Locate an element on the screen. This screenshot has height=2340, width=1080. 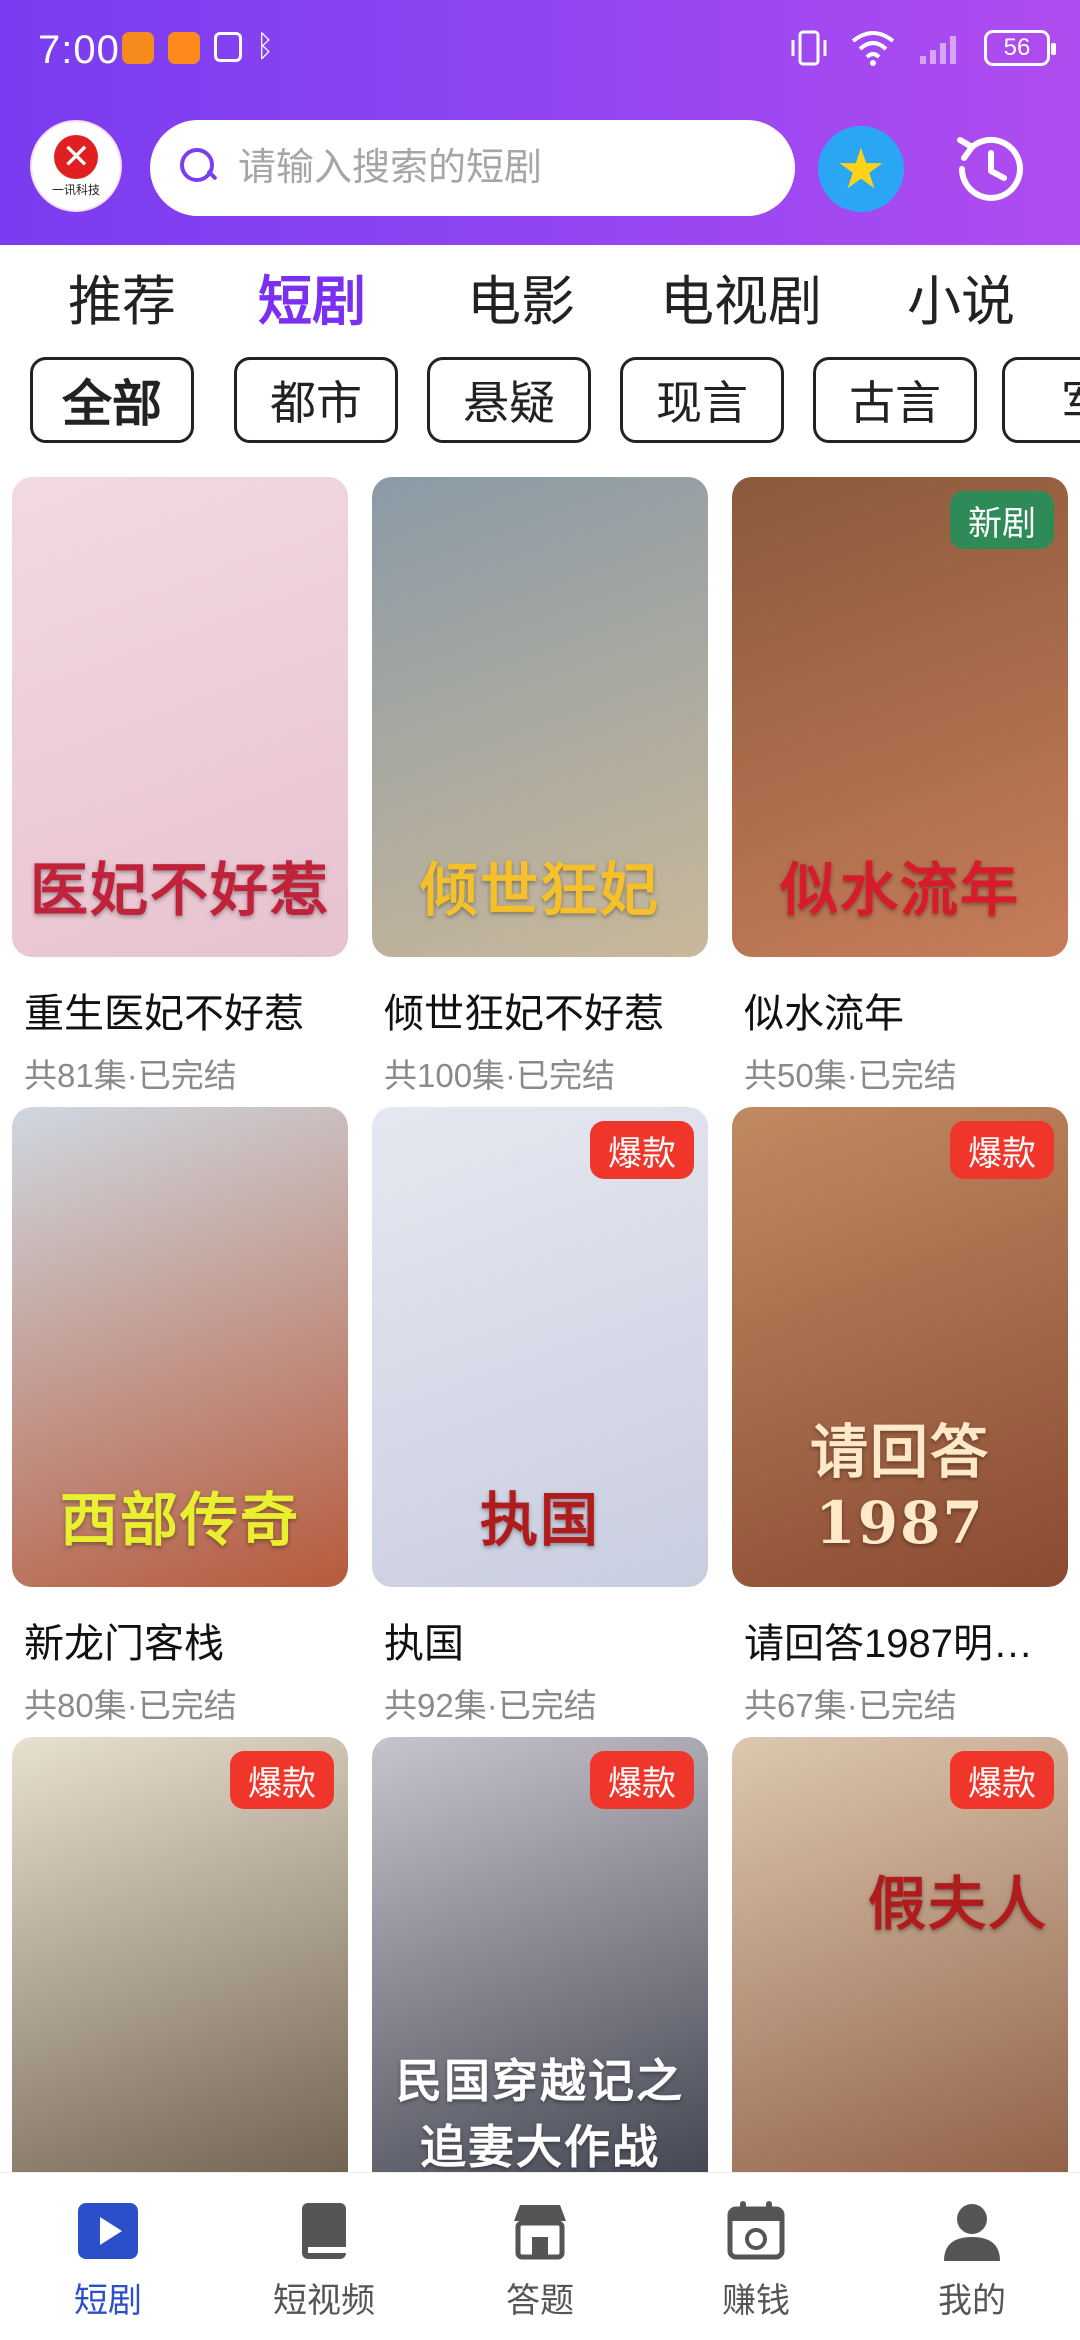
drama-episode-info: 共50集·已完结 is located at coordinates (850, 1075).